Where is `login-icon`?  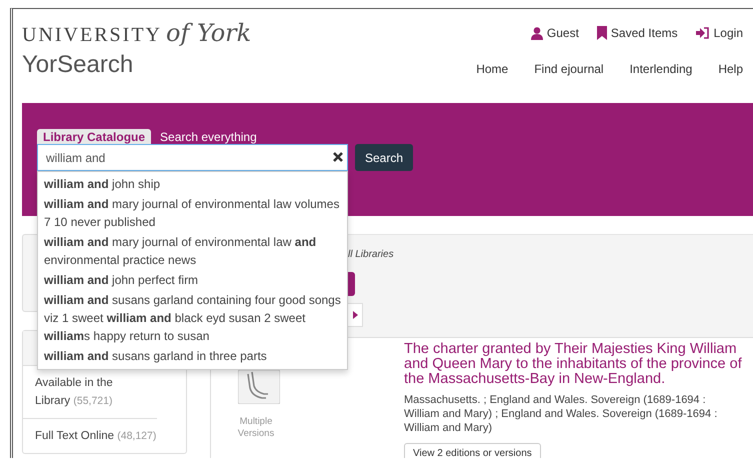 login-icon is located at coordinates (703, 33).